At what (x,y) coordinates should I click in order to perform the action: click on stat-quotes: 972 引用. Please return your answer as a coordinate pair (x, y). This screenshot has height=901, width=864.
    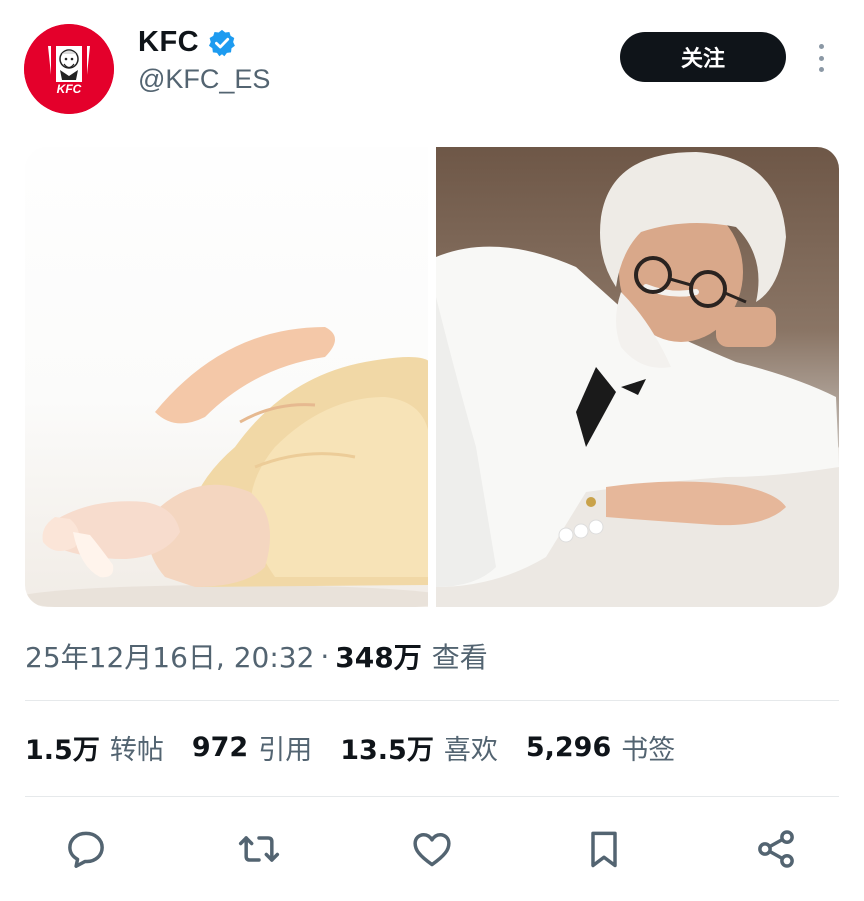
    Looking at the image, I should click on (252, 747).